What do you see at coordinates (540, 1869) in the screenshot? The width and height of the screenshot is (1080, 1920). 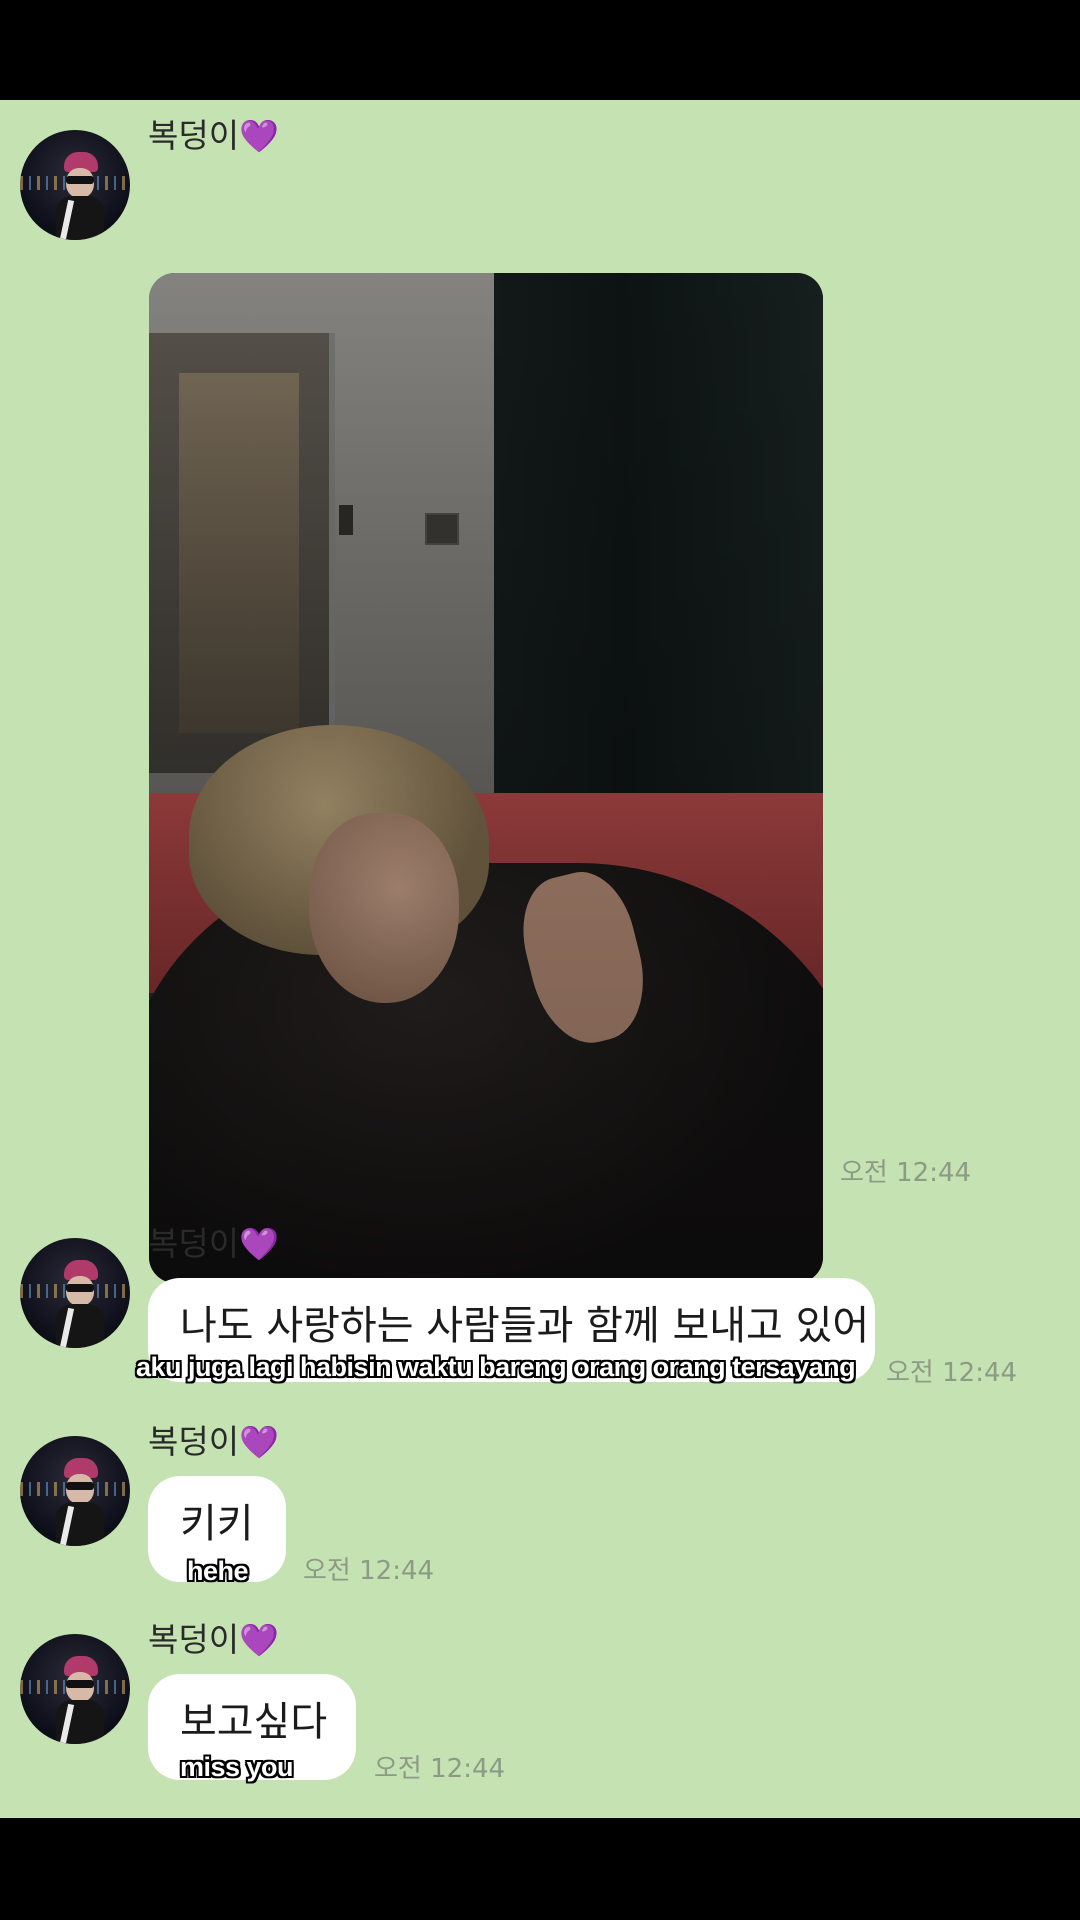 I see `bottom-letterbox` at bounding box center [540, 1869].